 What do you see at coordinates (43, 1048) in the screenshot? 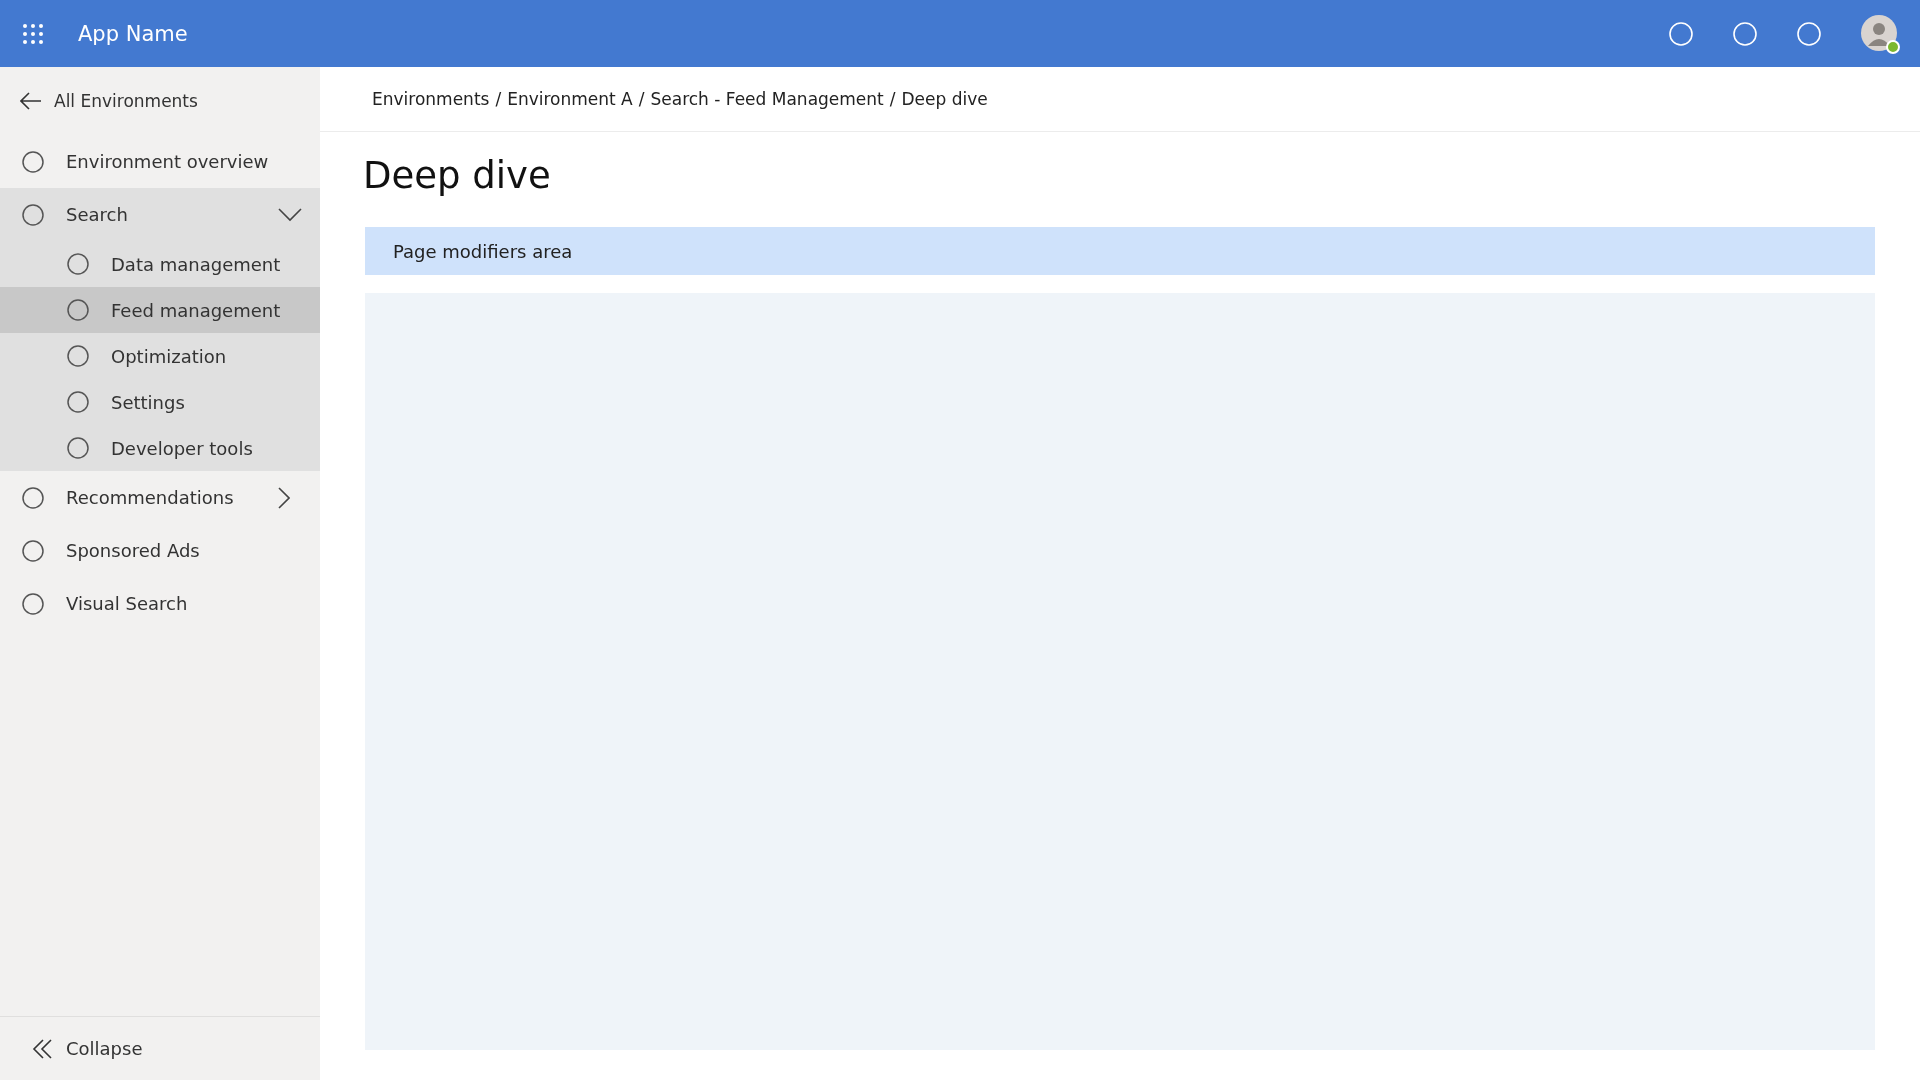
I see `double-chevron-left-icon` at bounding box center [43, 1048].